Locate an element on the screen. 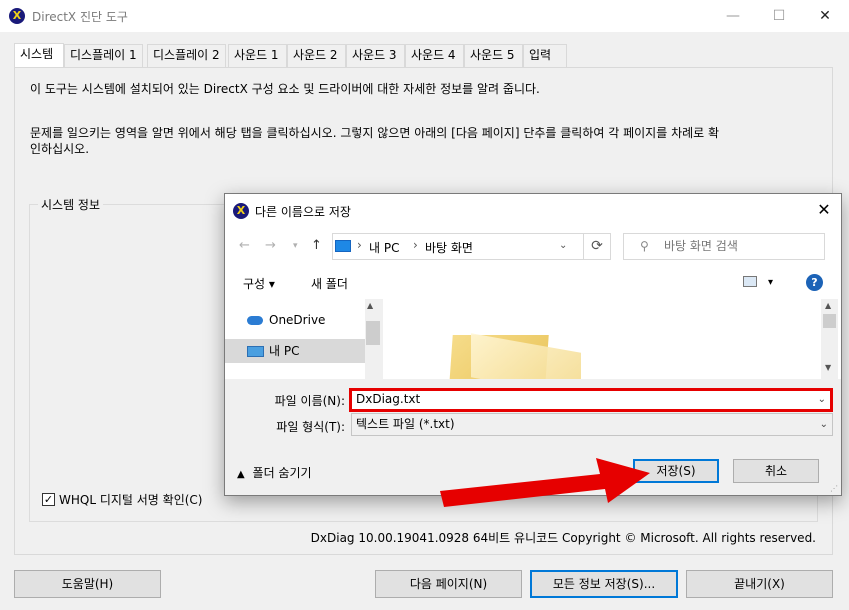 This screenshot has height=610, width=849. annotation-arrow is located at coordinates (545, 482).